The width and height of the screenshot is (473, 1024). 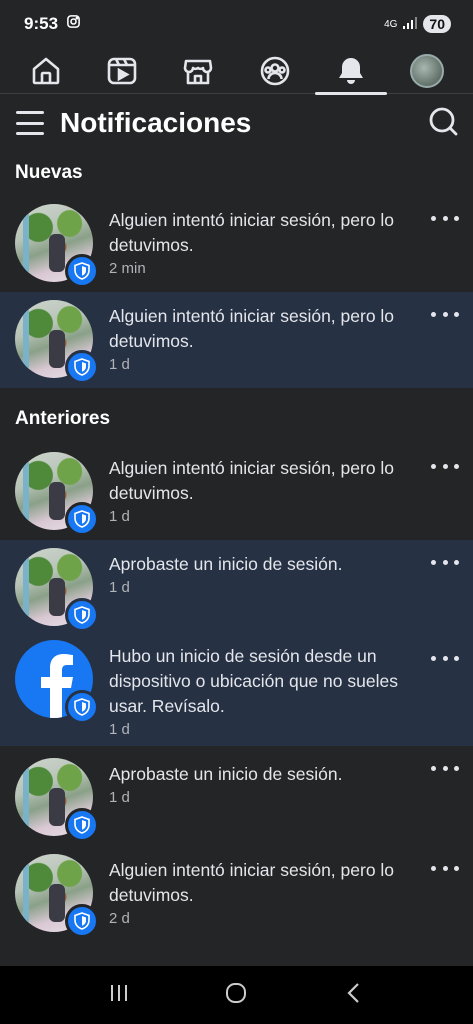 I want to click on avatar, so click(x=426, y=70).